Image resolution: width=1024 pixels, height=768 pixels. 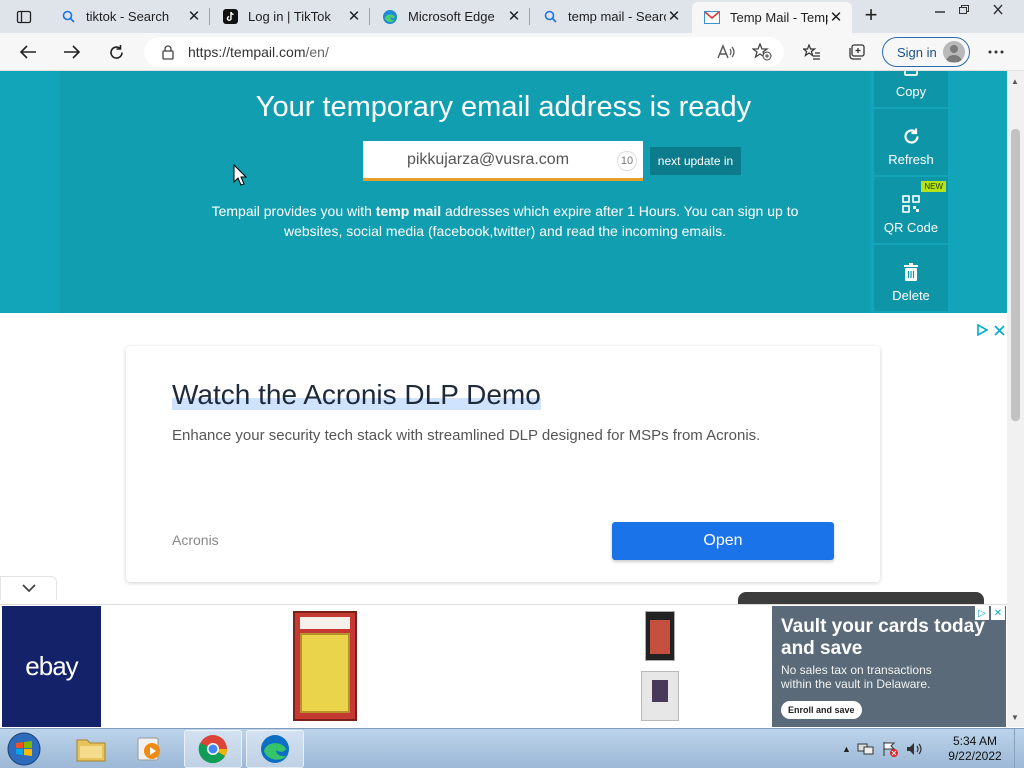 I want to click on favorites-button, so click(x=812, y=52).